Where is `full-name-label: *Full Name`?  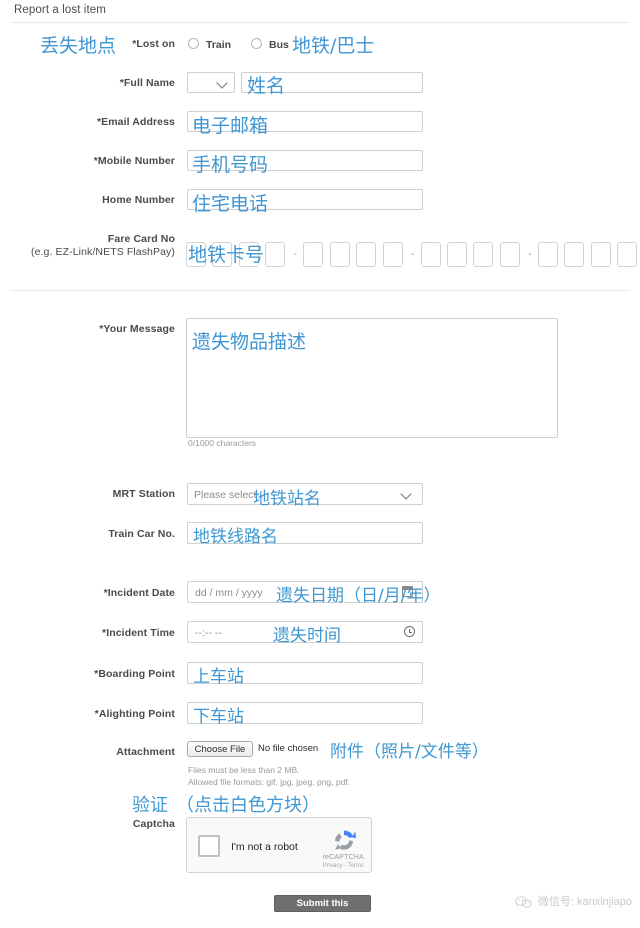 full-name-label: *Full Name is located at coordinates (147, 83).